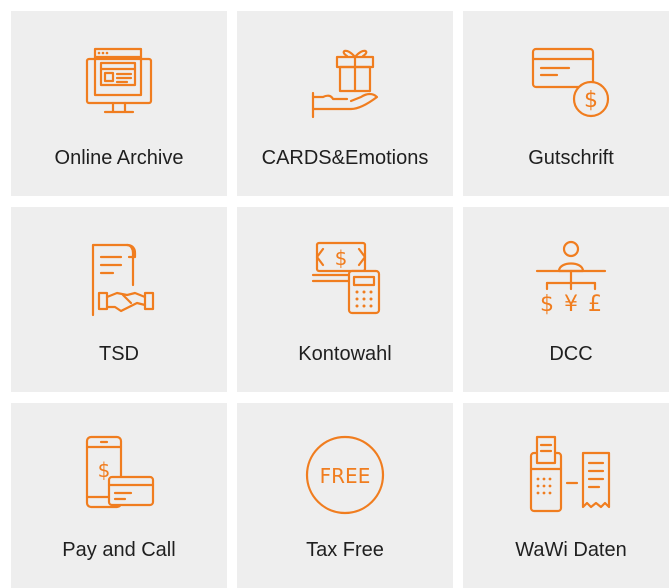 This screenshot has width=669, height=588. What do you see at coordinates (571, 550) in the screenshot?
I see `tile-label: WaWi Daten` at bounding box center [571, 550].